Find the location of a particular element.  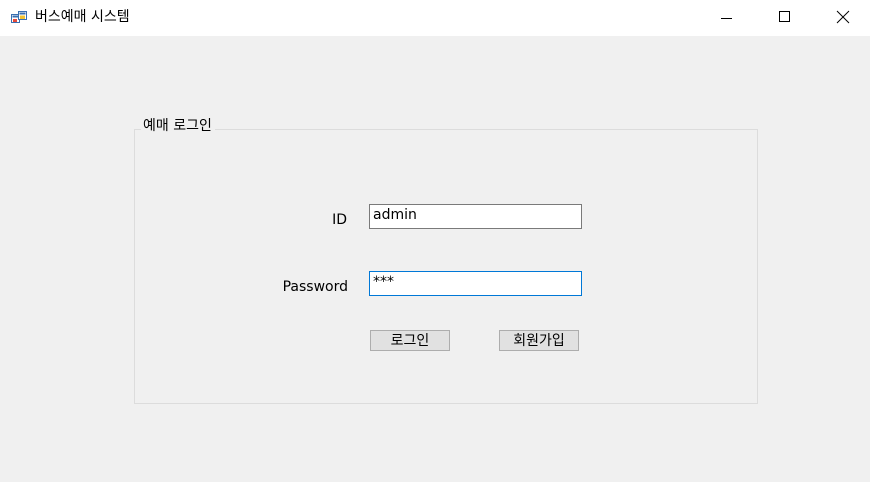

maximize-icon is located at coordinates (784, 16).